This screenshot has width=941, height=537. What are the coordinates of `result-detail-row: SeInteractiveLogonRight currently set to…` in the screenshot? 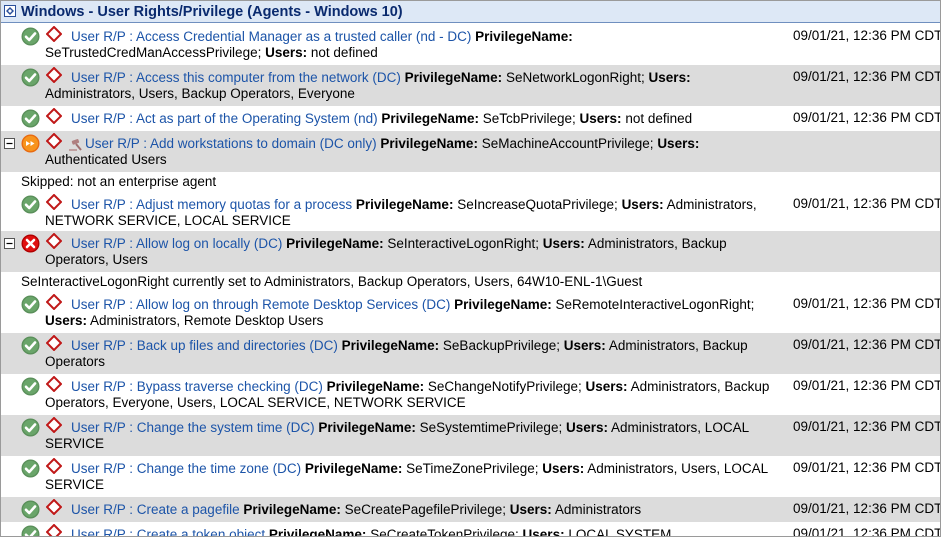 It's located at (470, 282).